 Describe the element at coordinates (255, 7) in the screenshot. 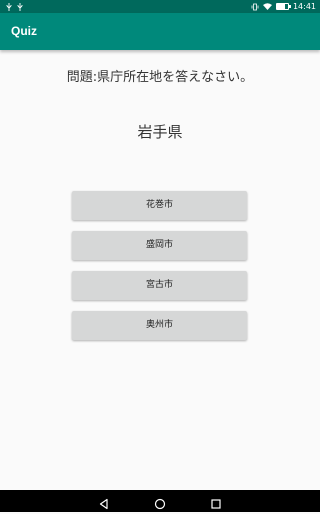

I see `vibrate-icon` at that location.